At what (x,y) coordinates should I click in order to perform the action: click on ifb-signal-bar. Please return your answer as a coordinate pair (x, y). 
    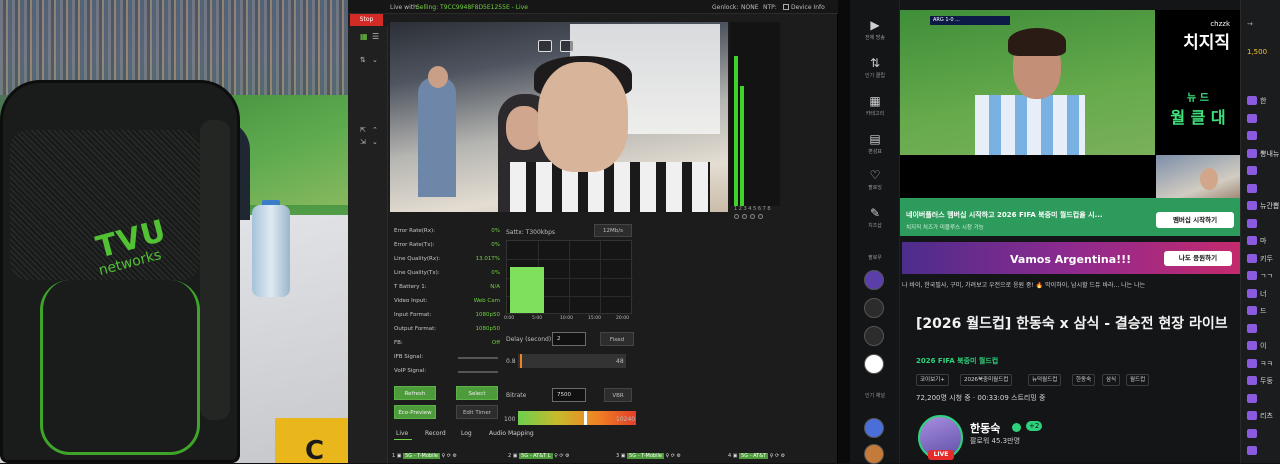
    Looking at the image, I should click on (478, 358).